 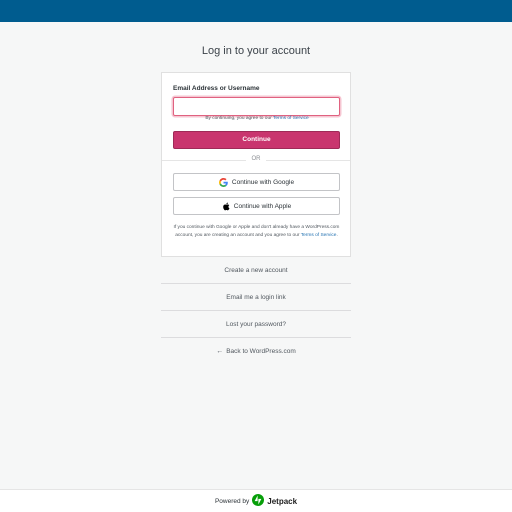 What do you see at coordinates (282, 501) in the screenshot?
I see `jetpack-brand: Jetpack` at bounding box center [282, 501].